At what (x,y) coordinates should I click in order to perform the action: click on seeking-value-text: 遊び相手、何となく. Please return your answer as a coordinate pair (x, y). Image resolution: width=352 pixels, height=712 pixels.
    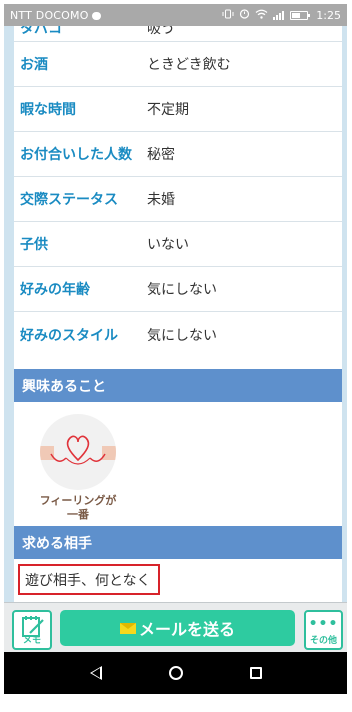
    Looking at the image, I should click on (88, 580).